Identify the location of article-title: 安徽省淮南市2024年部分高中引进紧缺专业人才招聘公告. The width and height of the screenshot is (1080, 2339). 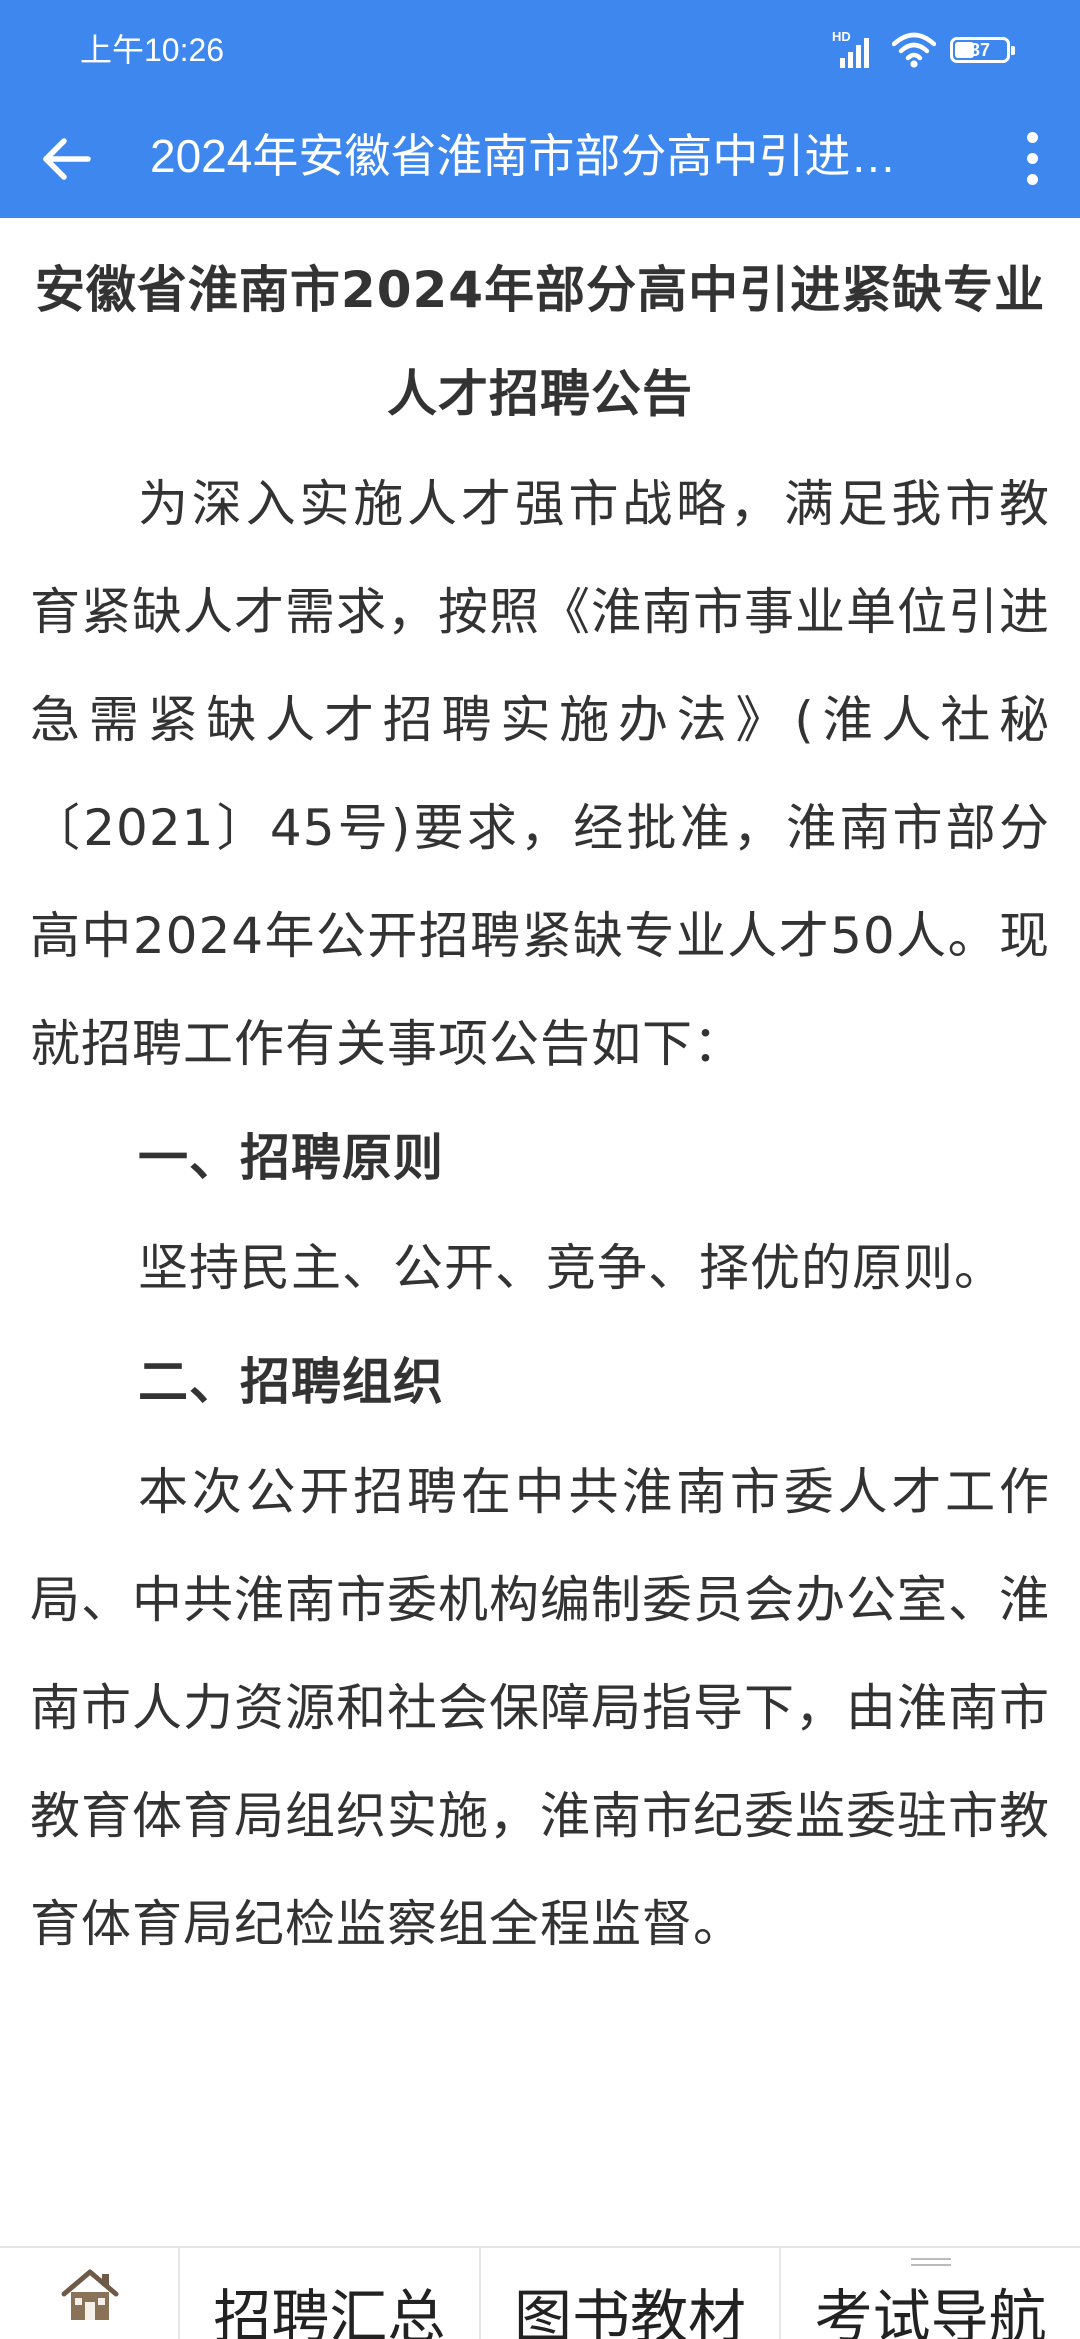
(540, 342).